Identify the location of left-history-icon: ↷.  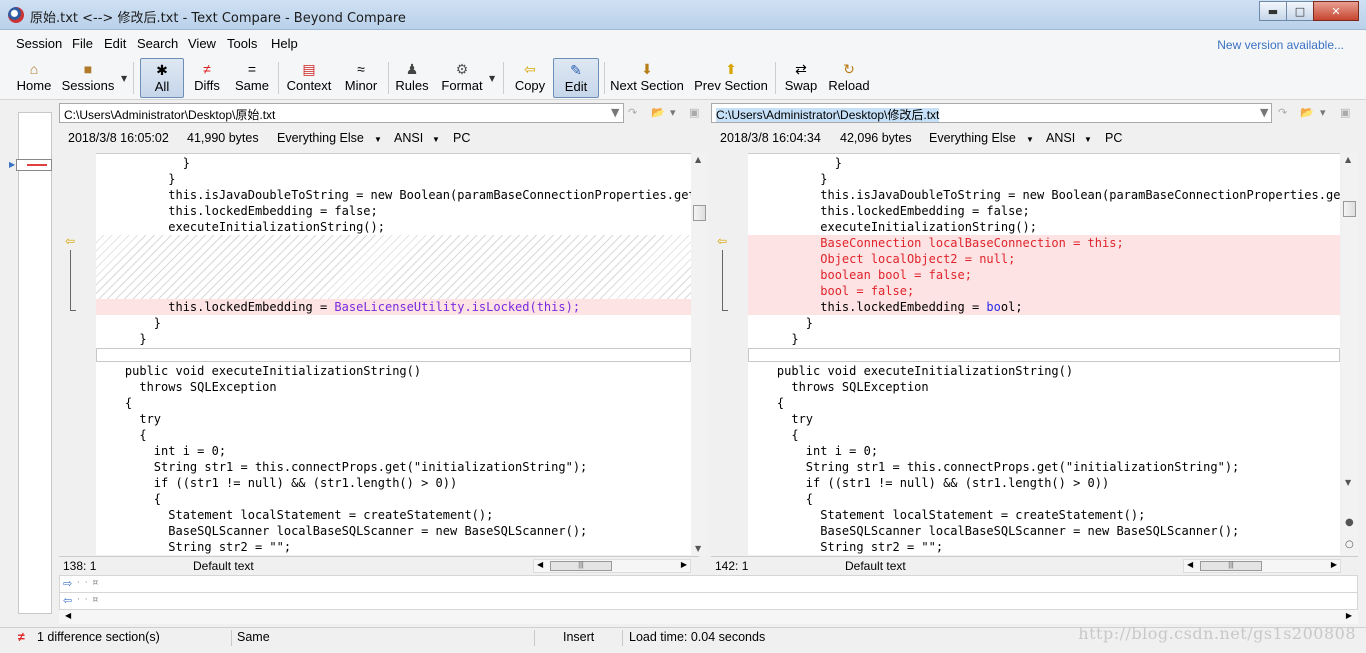
(632, 112).